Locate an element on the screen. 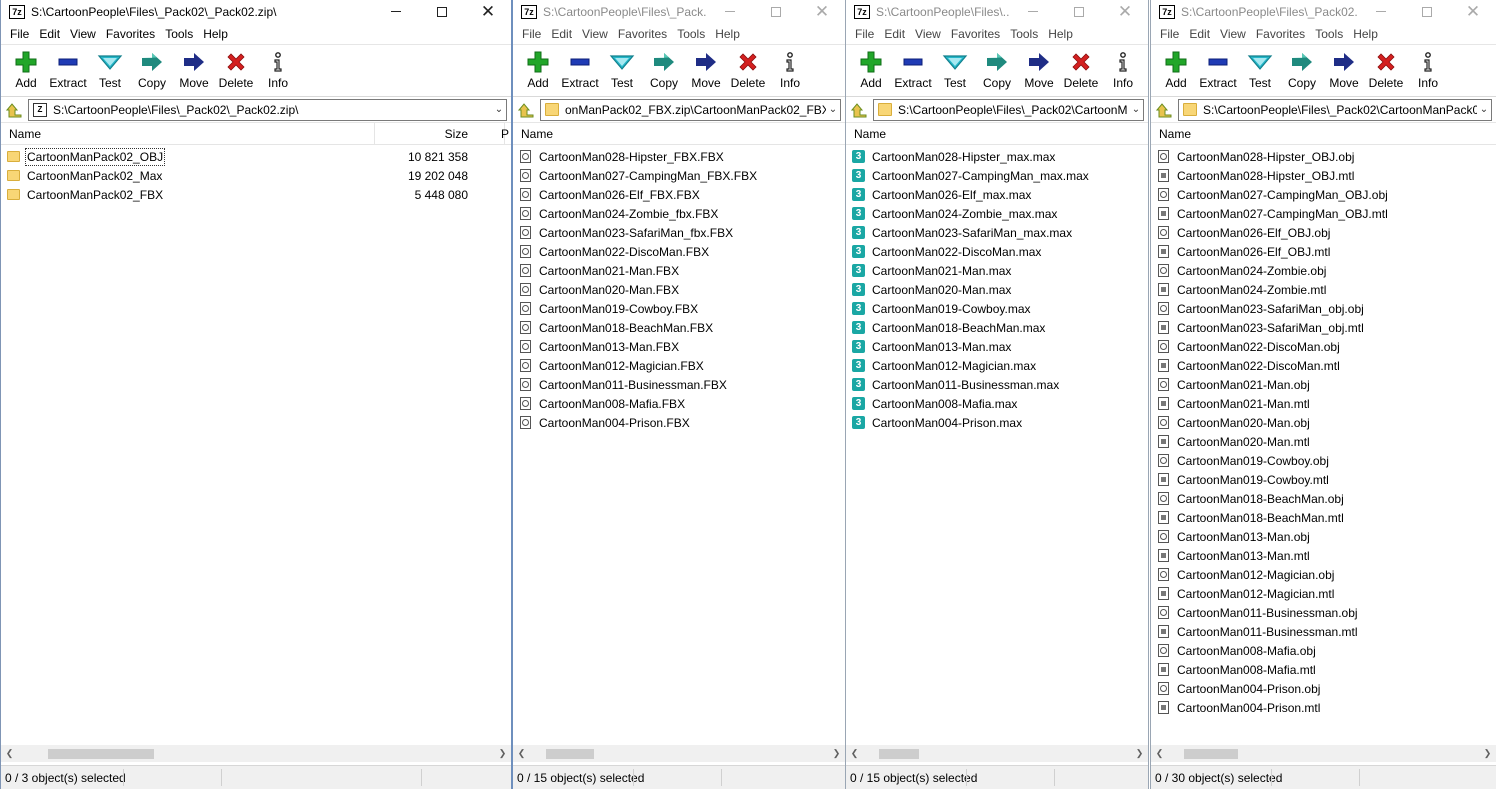  list-item: CartoonMan021-Man.obj is located at coordinates (1323, 384).